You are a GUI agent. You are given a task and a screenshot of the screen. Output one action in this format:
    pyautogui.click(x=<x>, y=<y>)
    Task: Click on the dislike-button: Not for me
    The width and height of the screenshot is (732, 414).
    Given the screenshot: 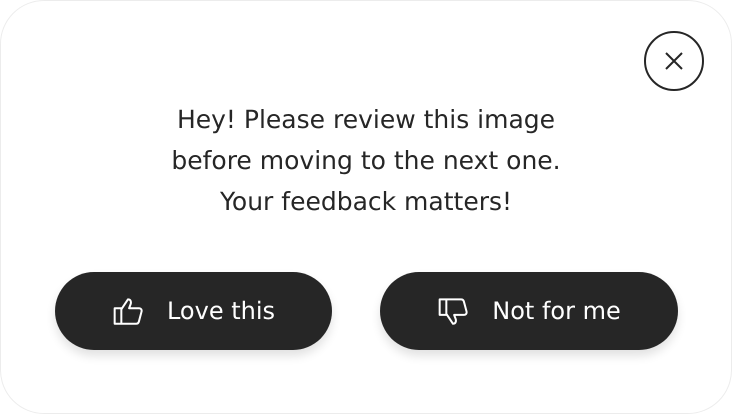 What is the action you would take?
    pyautogui.click(x=529, y=311)
    